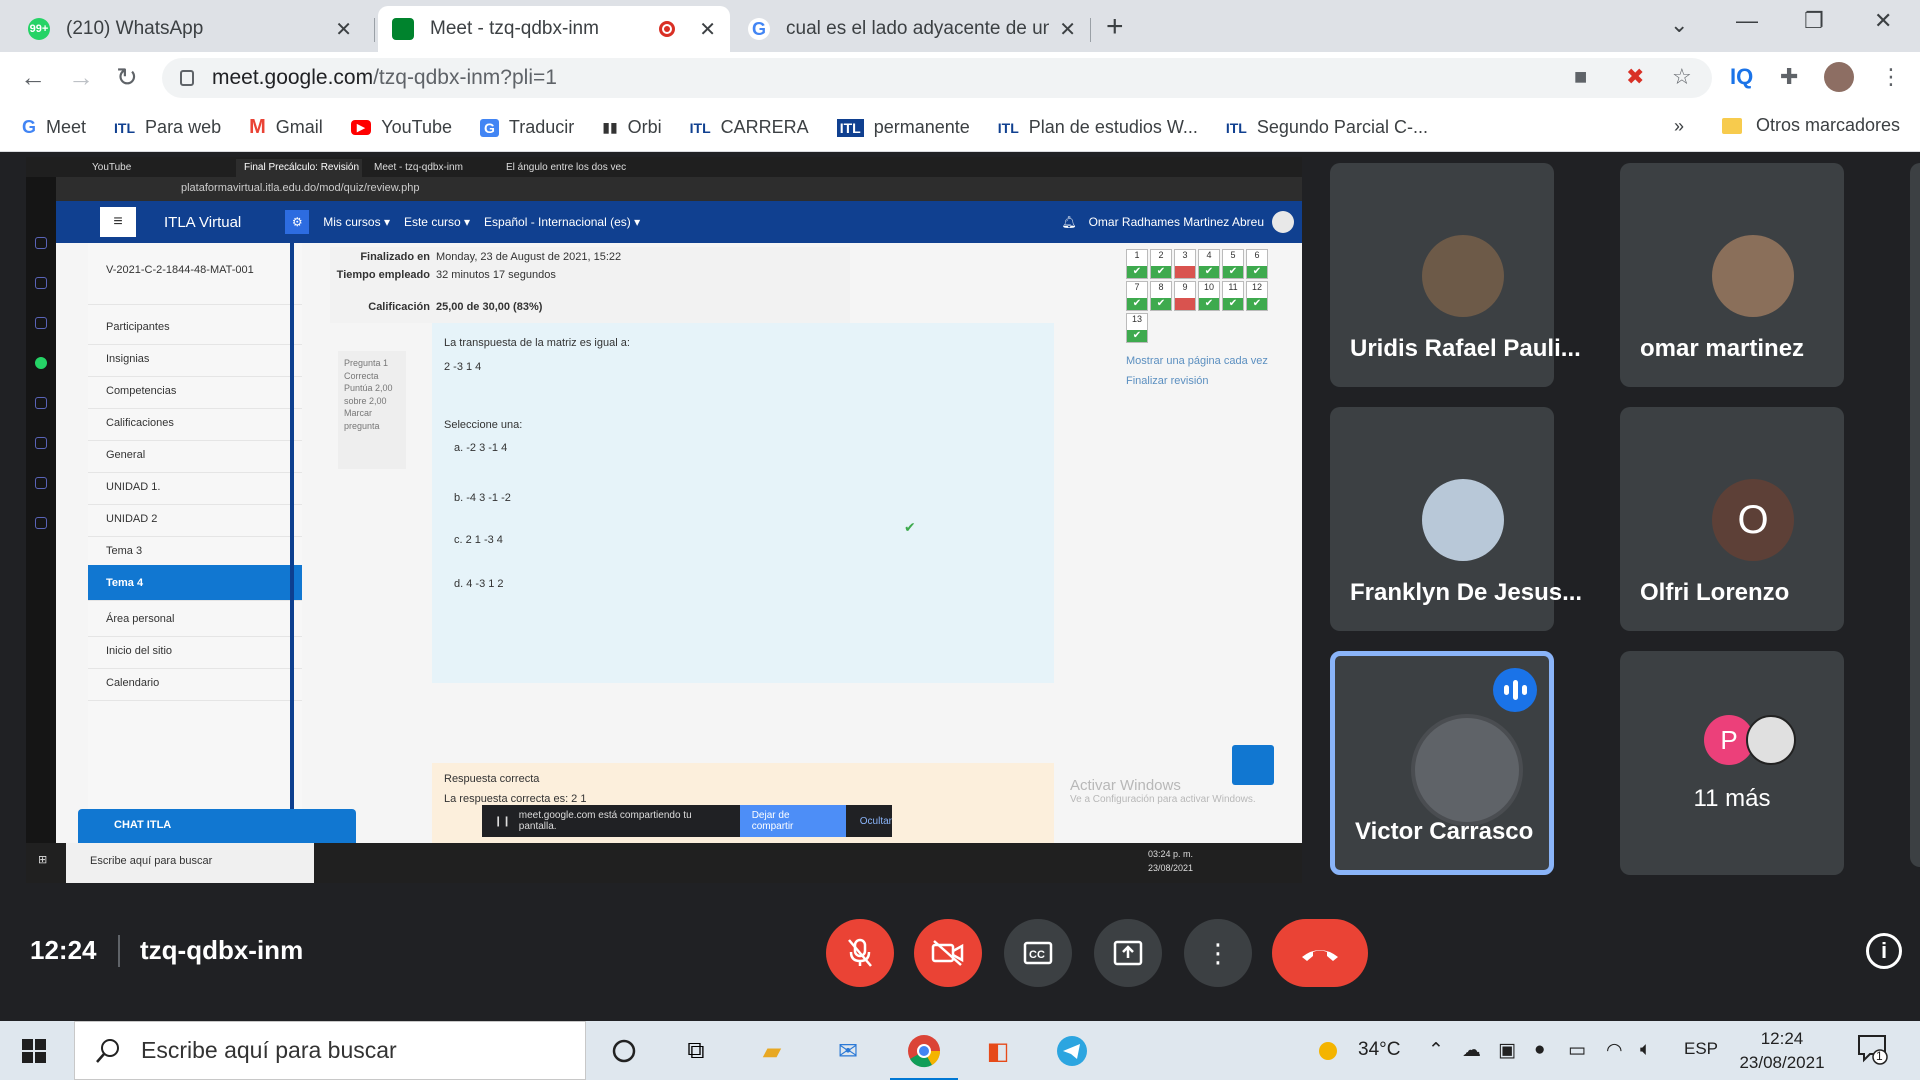  Describe the element at coordinates (924, 1055) in the screenshot. I see `chrome-icon` at that location.